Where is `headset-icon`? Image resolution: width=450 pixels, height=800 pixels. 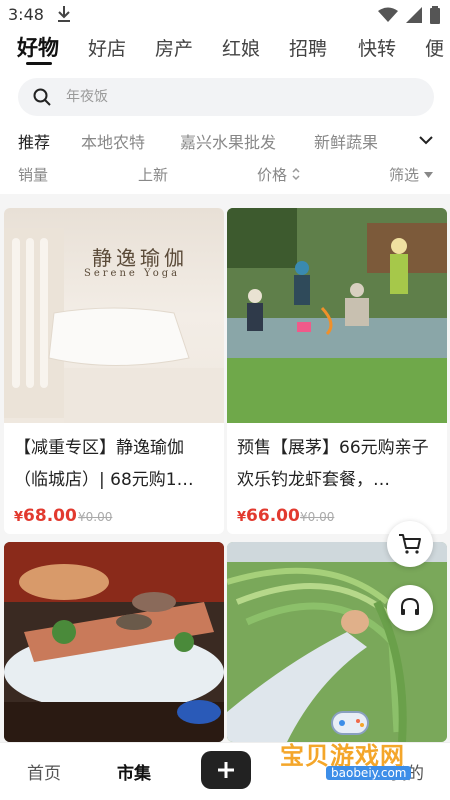 headset-icon is located at coordinates (410, 606).